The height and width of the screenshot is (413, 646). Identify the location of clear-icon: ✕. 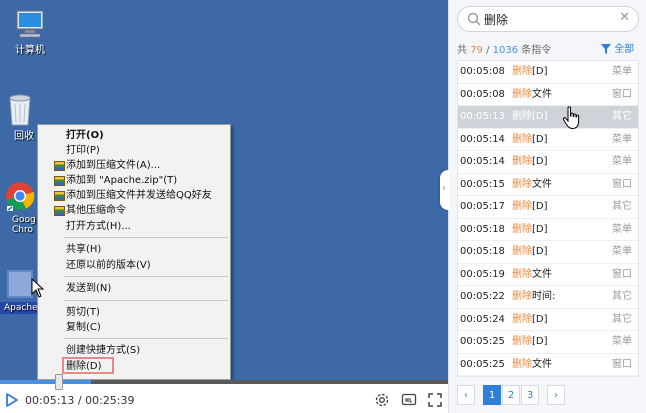
(624, 17).